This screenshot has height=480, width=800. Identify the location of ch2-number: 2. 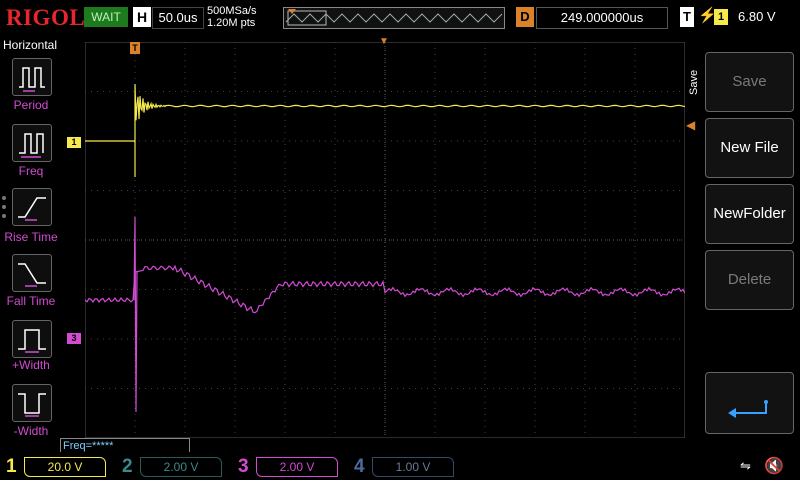
(127, 466).